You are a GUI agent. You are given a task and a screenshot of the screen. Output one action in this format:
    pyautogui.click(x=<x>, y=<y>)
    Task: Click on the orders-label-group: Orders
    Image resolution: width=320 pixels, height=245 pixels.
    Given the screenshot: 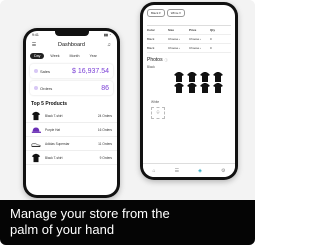 What is the action you would take?
    pyautogui.click(x=43, y=88)
    